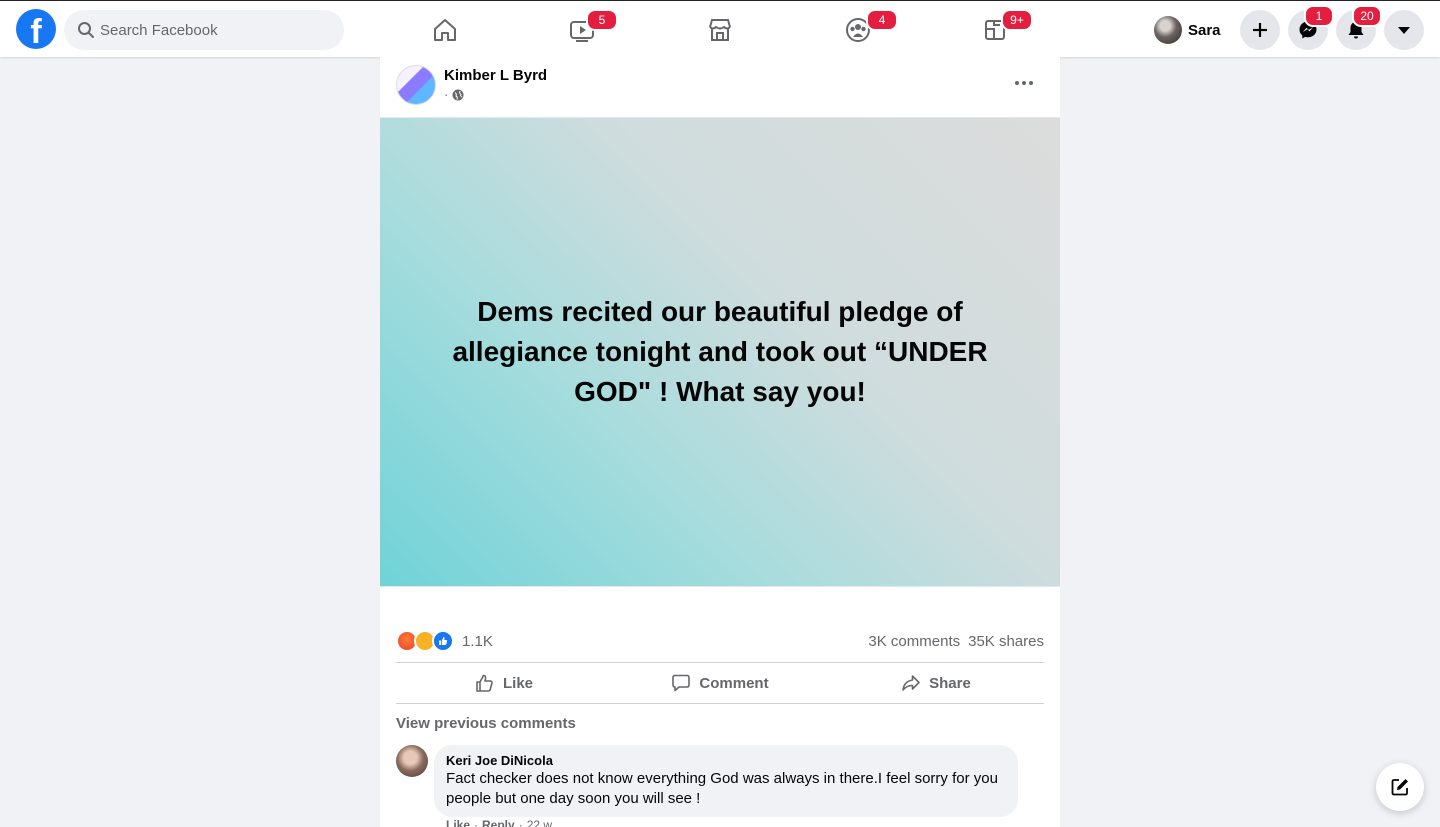  Describe the element at coordinates (734, 683) in the screenshot. I see `comment-label: Comment` at that location.